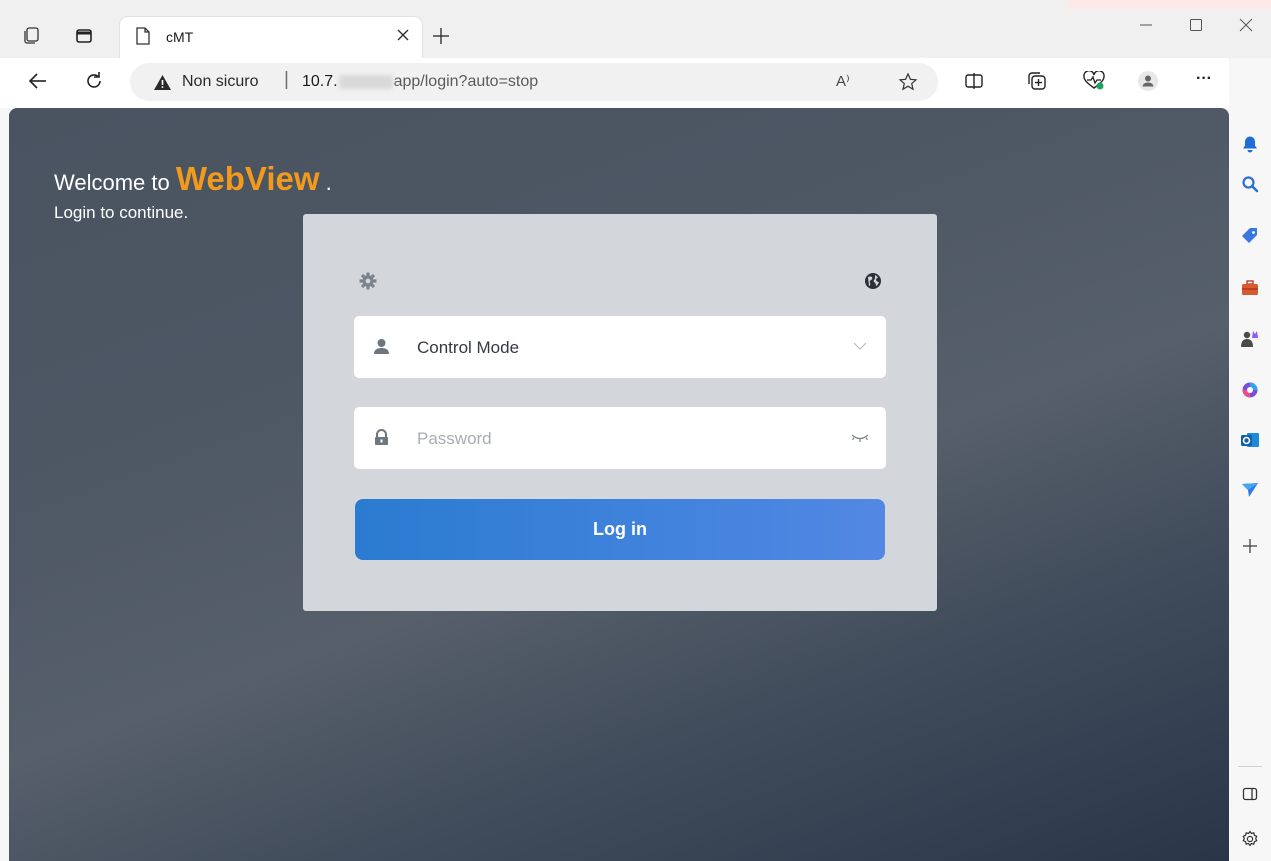 The width and height of the screenshot is (1271, 861). What do you see at coordinates (1094, 81) in the screenshot?
I see `browser-essentials-icon` at bounding box center [1094, 81].